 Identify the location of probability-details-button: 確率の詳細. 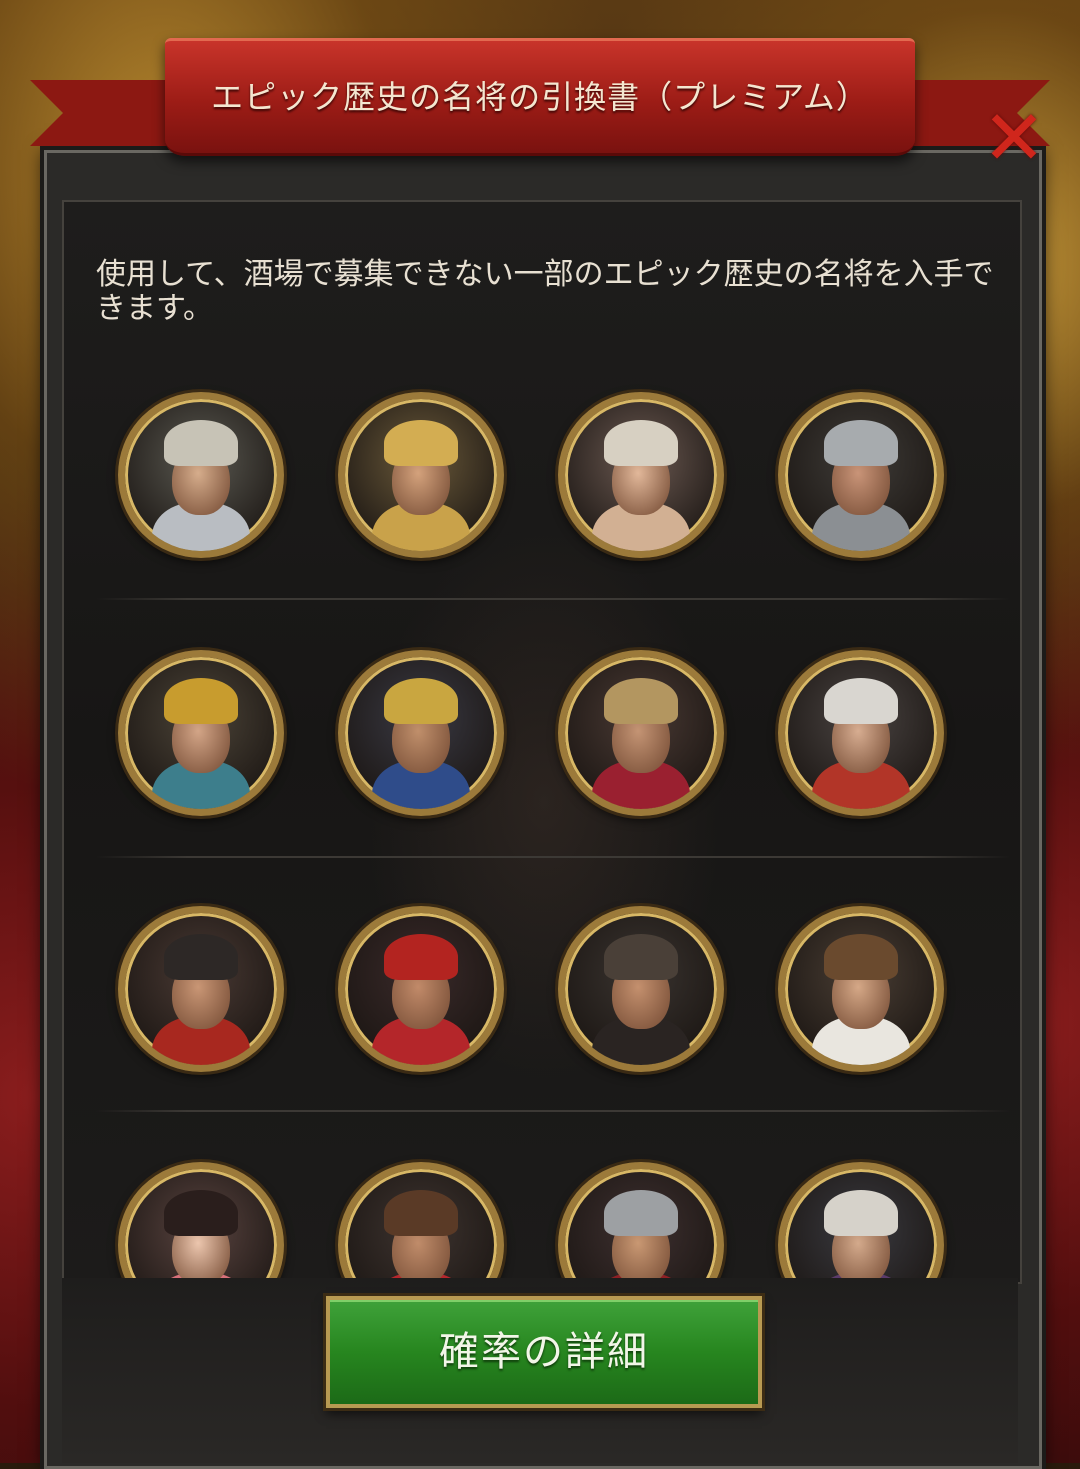
(544, 1352).